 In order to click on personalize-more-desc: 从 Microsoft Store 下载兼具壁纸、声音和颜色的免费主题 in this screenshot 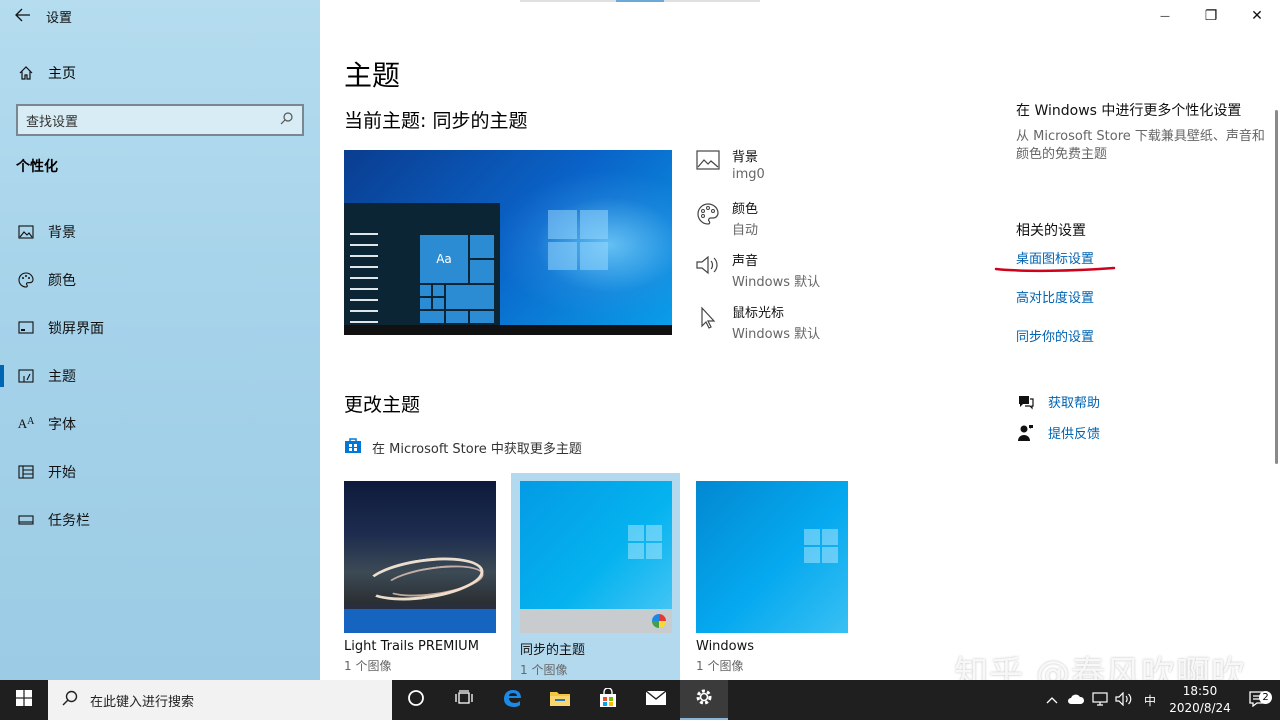, I will do `click(1140, 145)`.